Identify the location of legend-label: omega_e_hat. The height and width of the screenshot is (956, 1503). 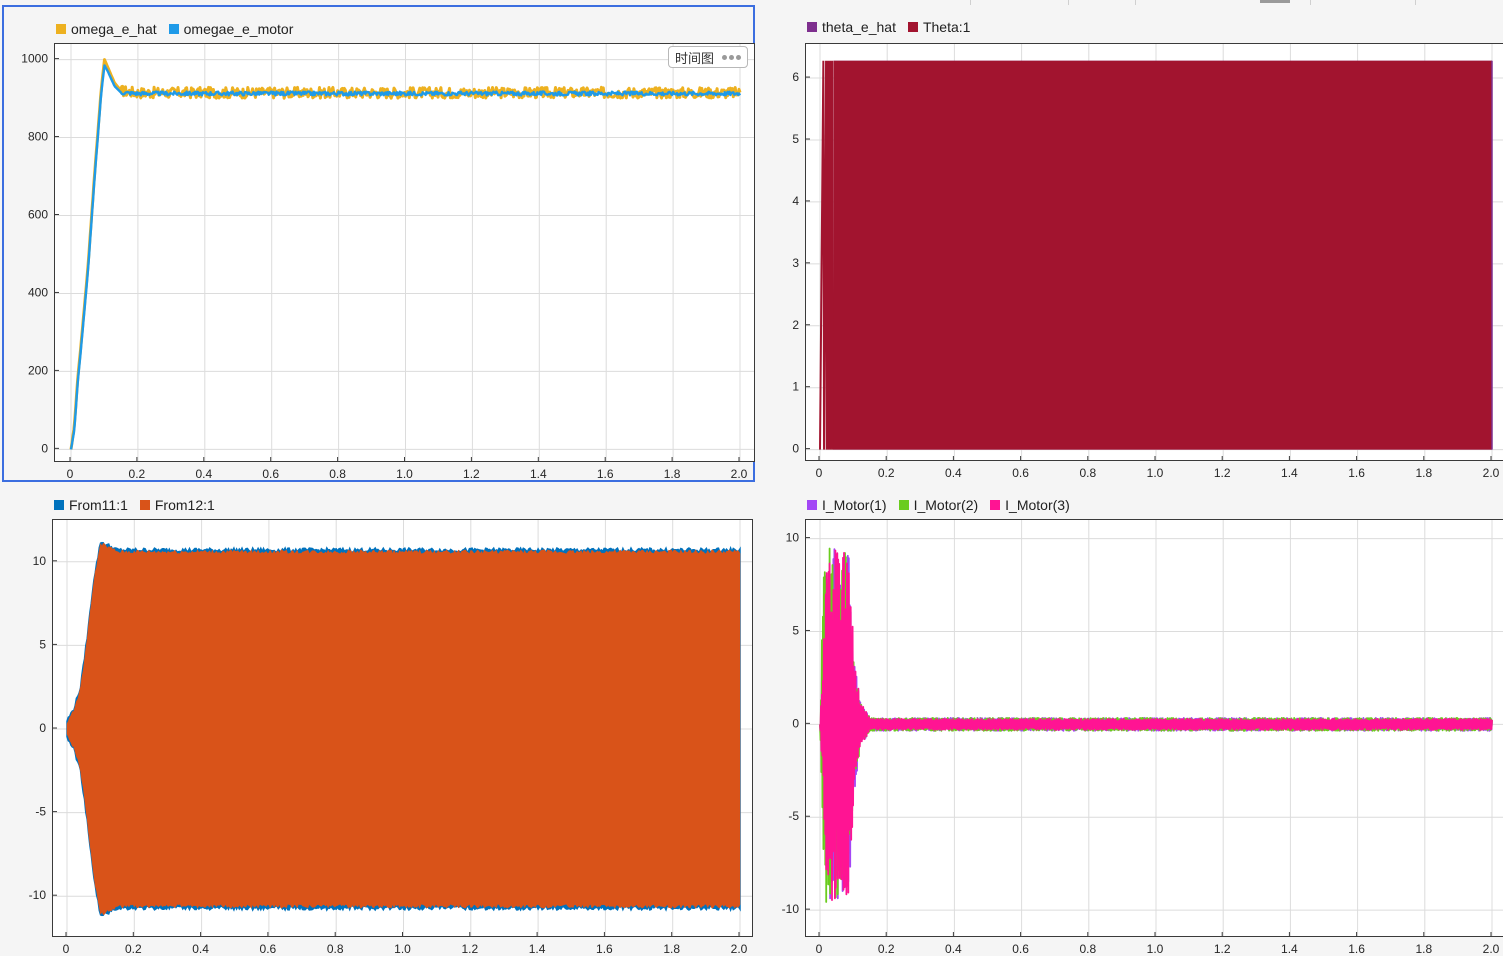
(114, 29).